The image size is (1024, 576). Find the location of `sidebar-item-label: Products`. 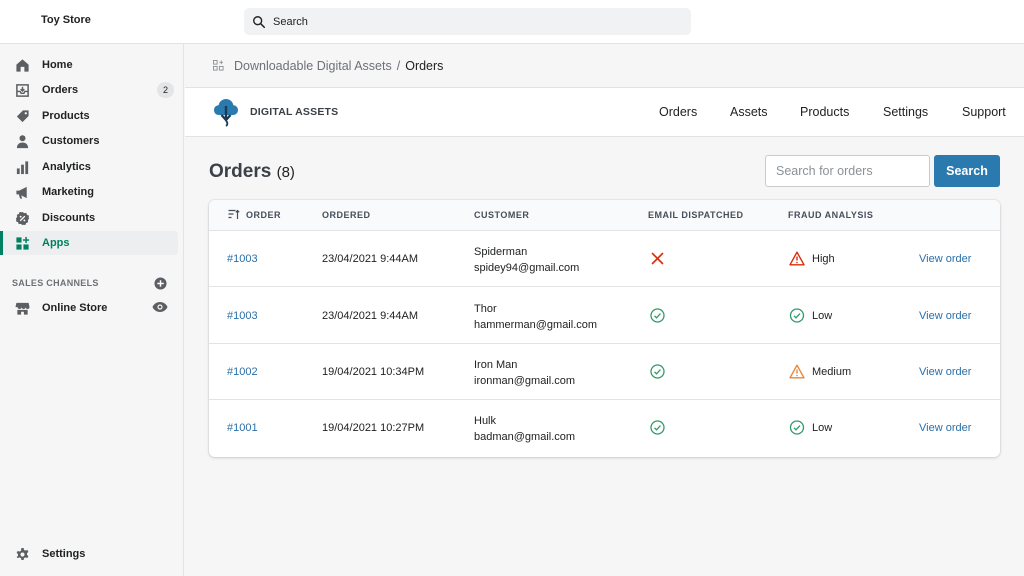

sidebar-item-label: Products is located at coordinates (66, 116).